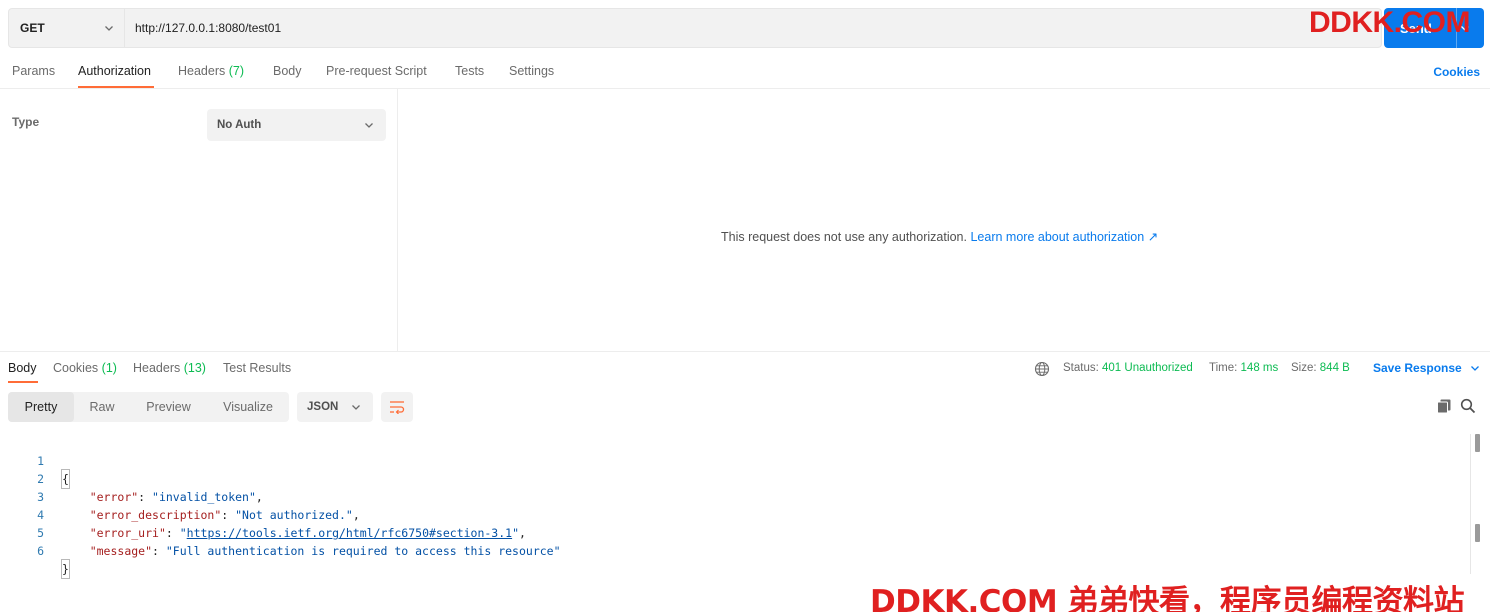  Describe the element at coordinates (531, 71) in the screenshot. I see `tab-settings: Settings` at that location.